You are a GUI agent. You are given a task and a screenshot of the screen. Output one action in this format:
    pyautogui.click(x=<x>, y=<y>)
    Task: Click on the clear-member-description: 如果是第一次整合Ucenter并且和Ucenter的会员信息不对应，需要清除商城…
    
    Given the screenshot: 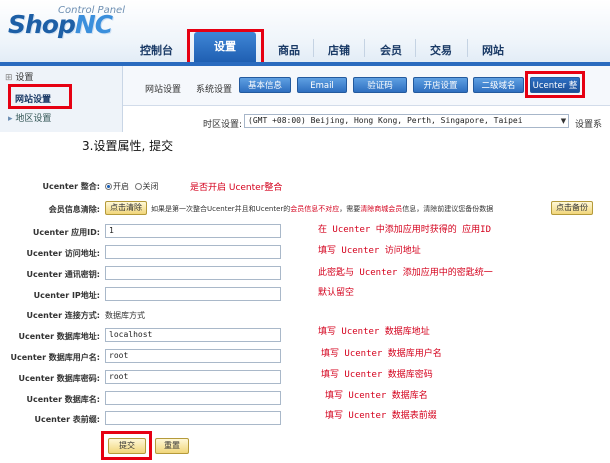 What is the action you would take?
    pyautogui.click(x=322, y=209)
    